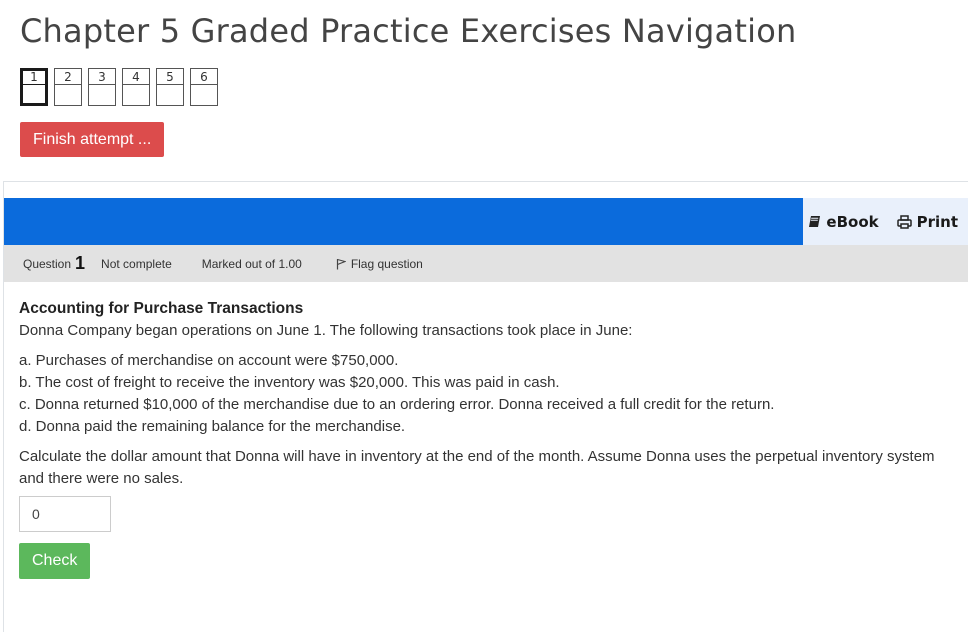 The width and height of the screenshot is (968, 632). I want to click on question-nav-button-5: 5, so click(170, 87).